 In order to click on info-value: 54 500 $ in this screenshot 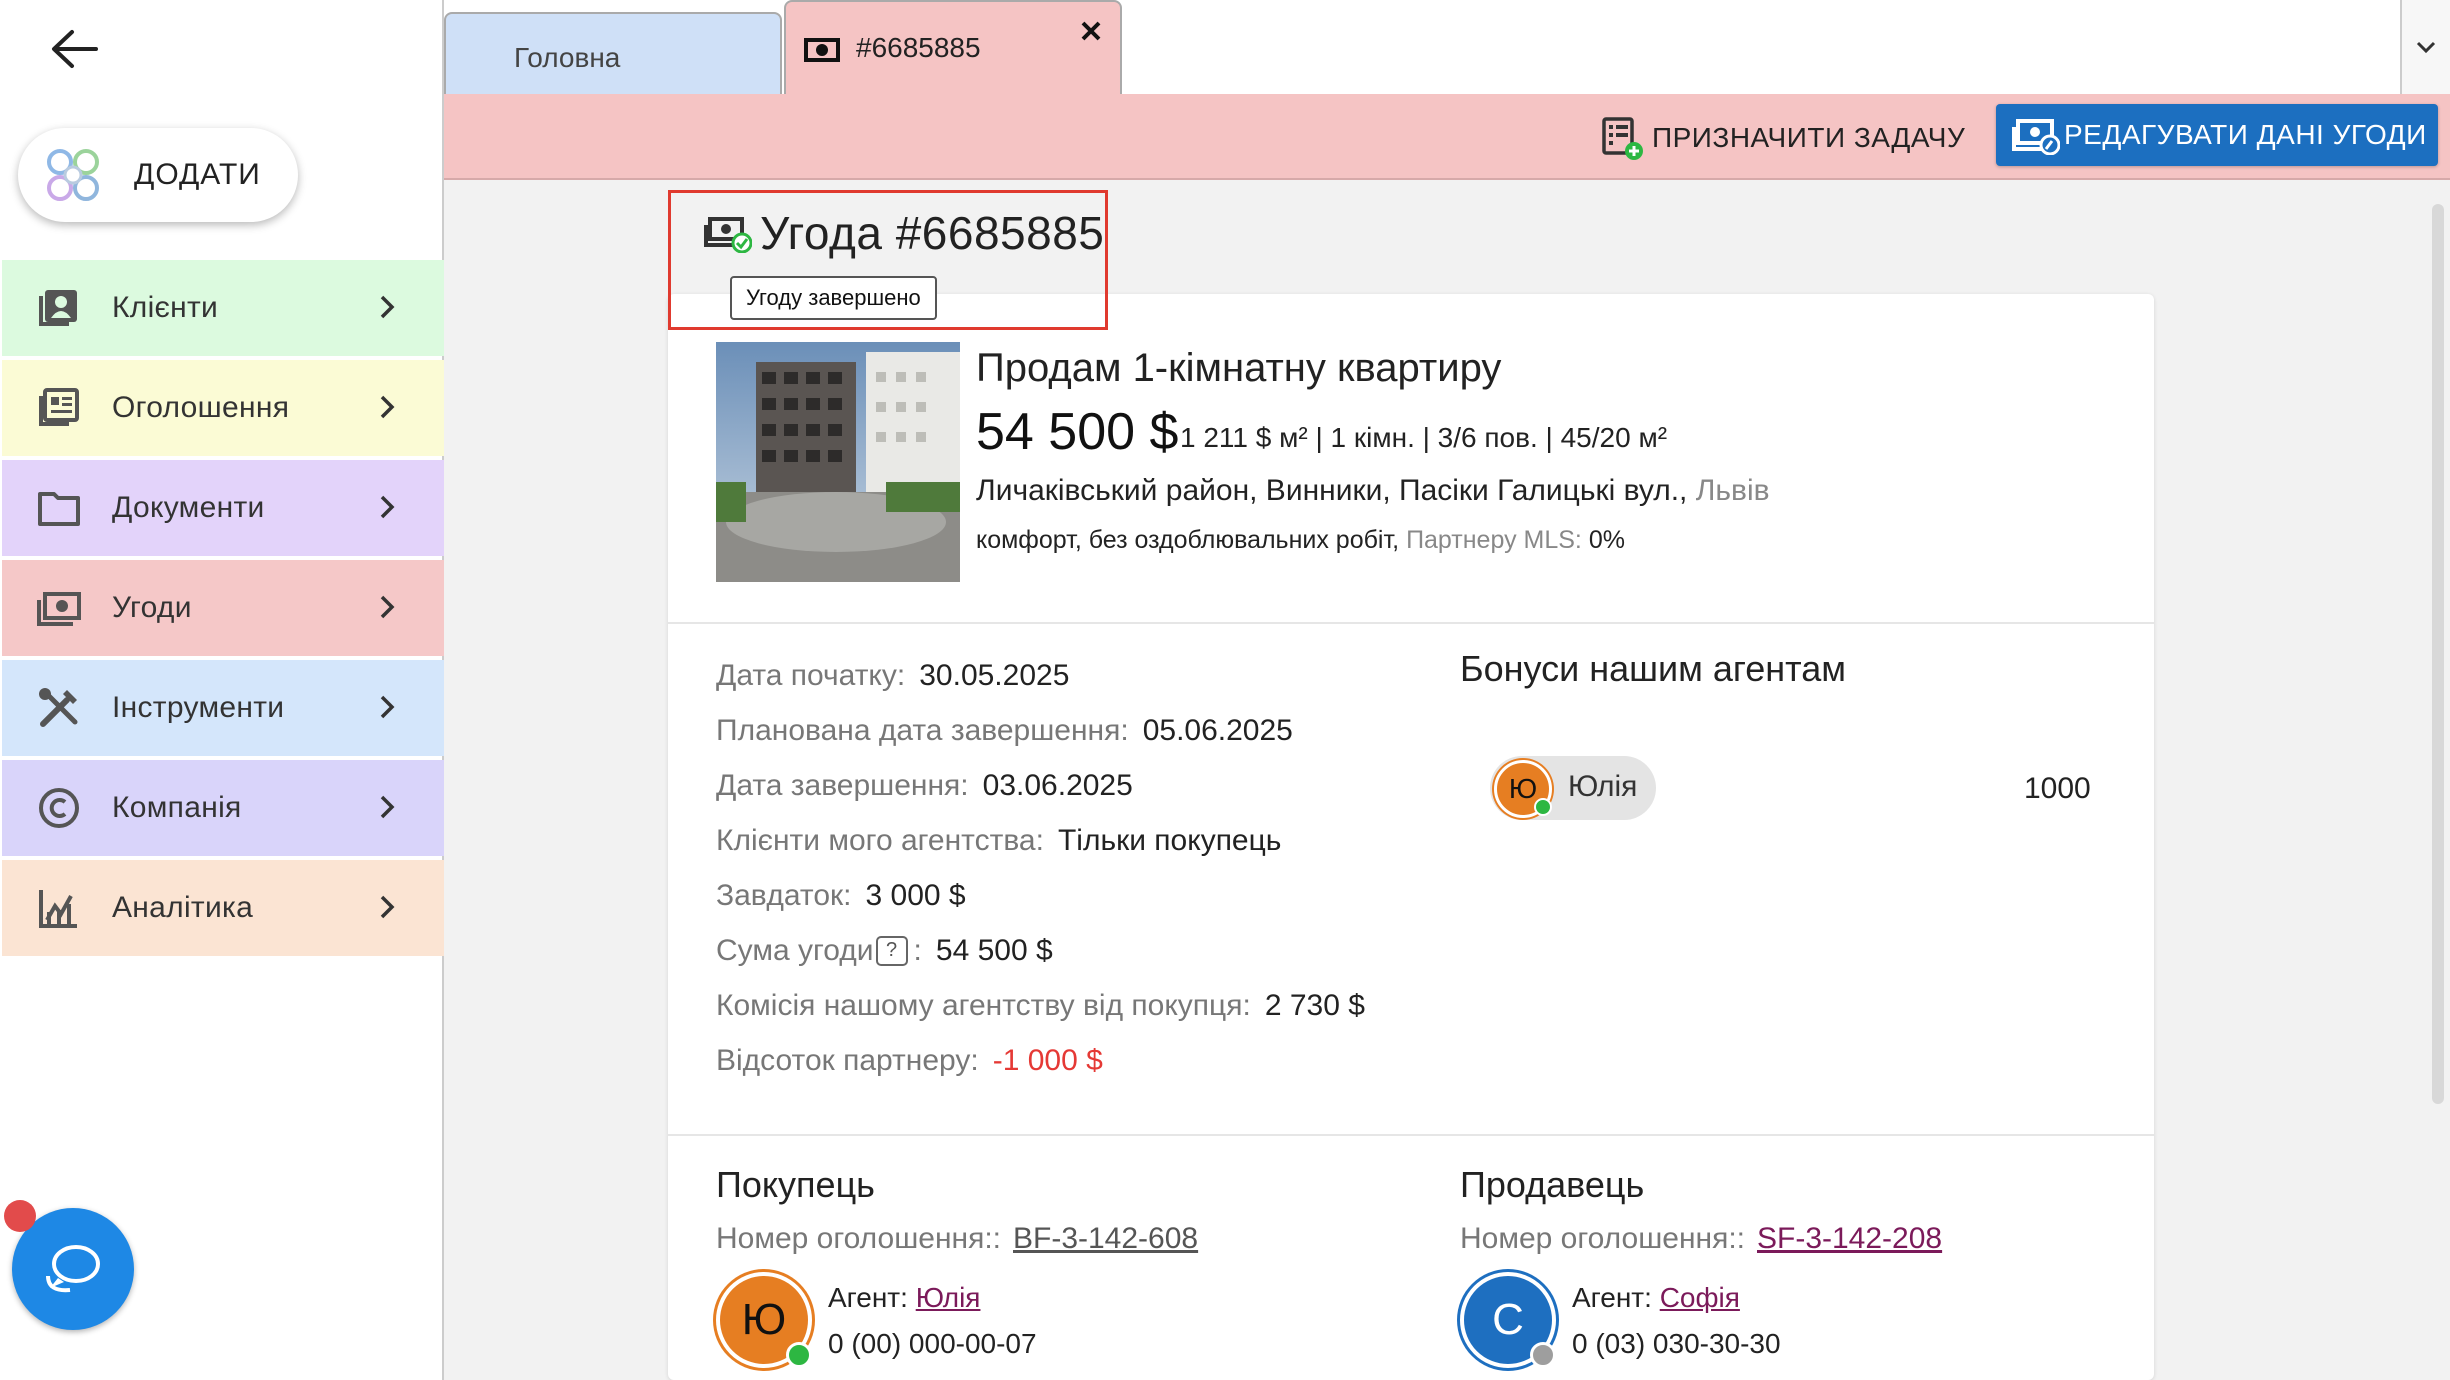, I will do `click(994, 950)`.